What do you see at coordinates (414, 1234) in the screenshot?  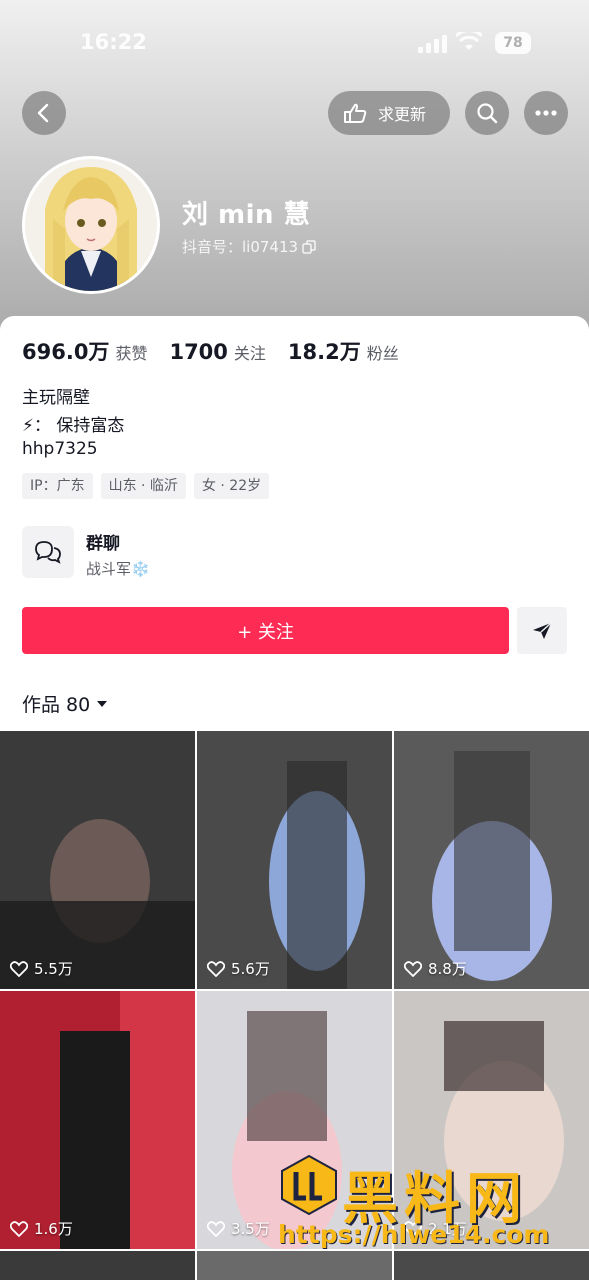 I see `watermark-url: https://hlwe14.com` at bounding box center [414, 1234].